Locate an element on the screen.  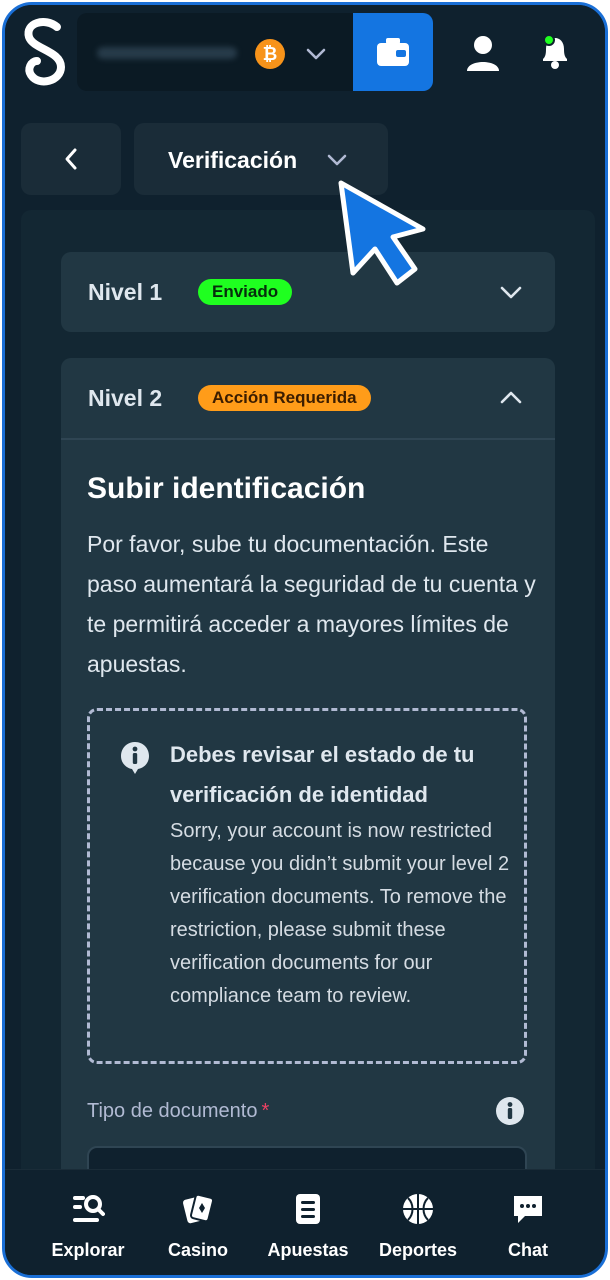
nav-apuestas-label: Apuestas is located at coordinates (308, 1250).